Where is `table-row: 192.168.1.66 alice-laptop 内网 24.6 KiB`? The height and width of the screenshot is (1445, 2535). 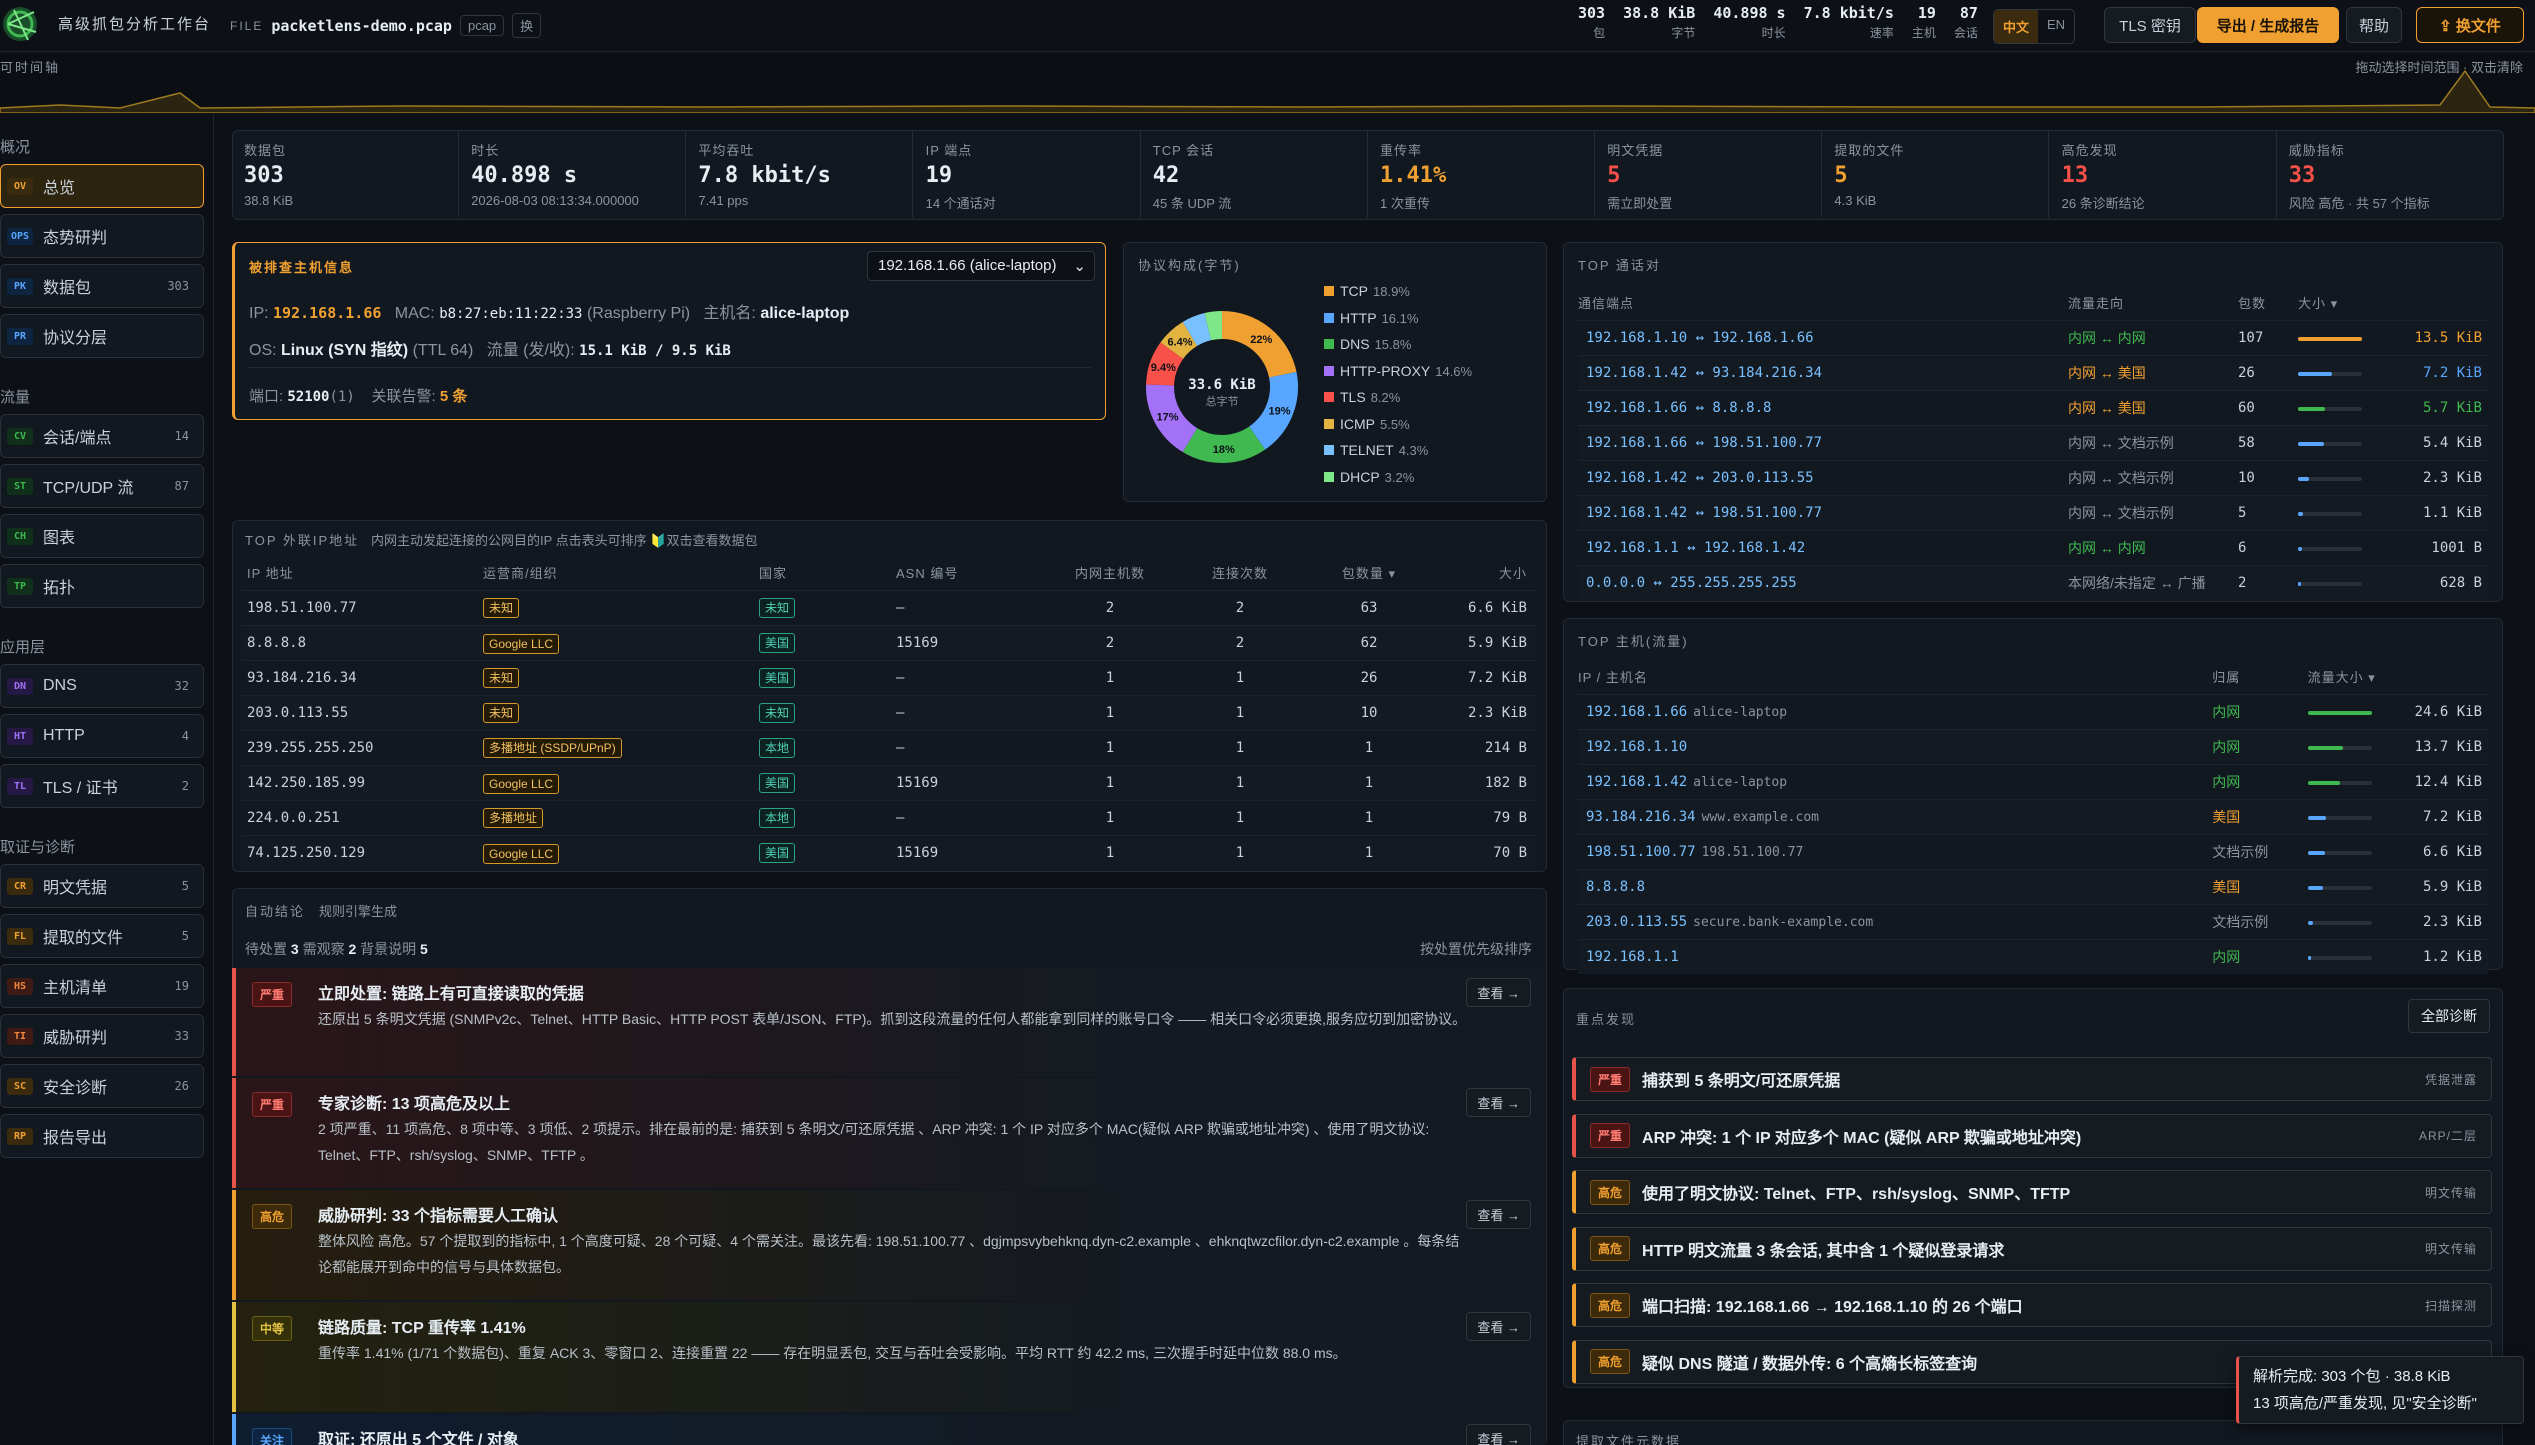
table-row: 192.168.1.66 alice-laptop 内网 24.6 KiB is located at coordinates (2033, 711).